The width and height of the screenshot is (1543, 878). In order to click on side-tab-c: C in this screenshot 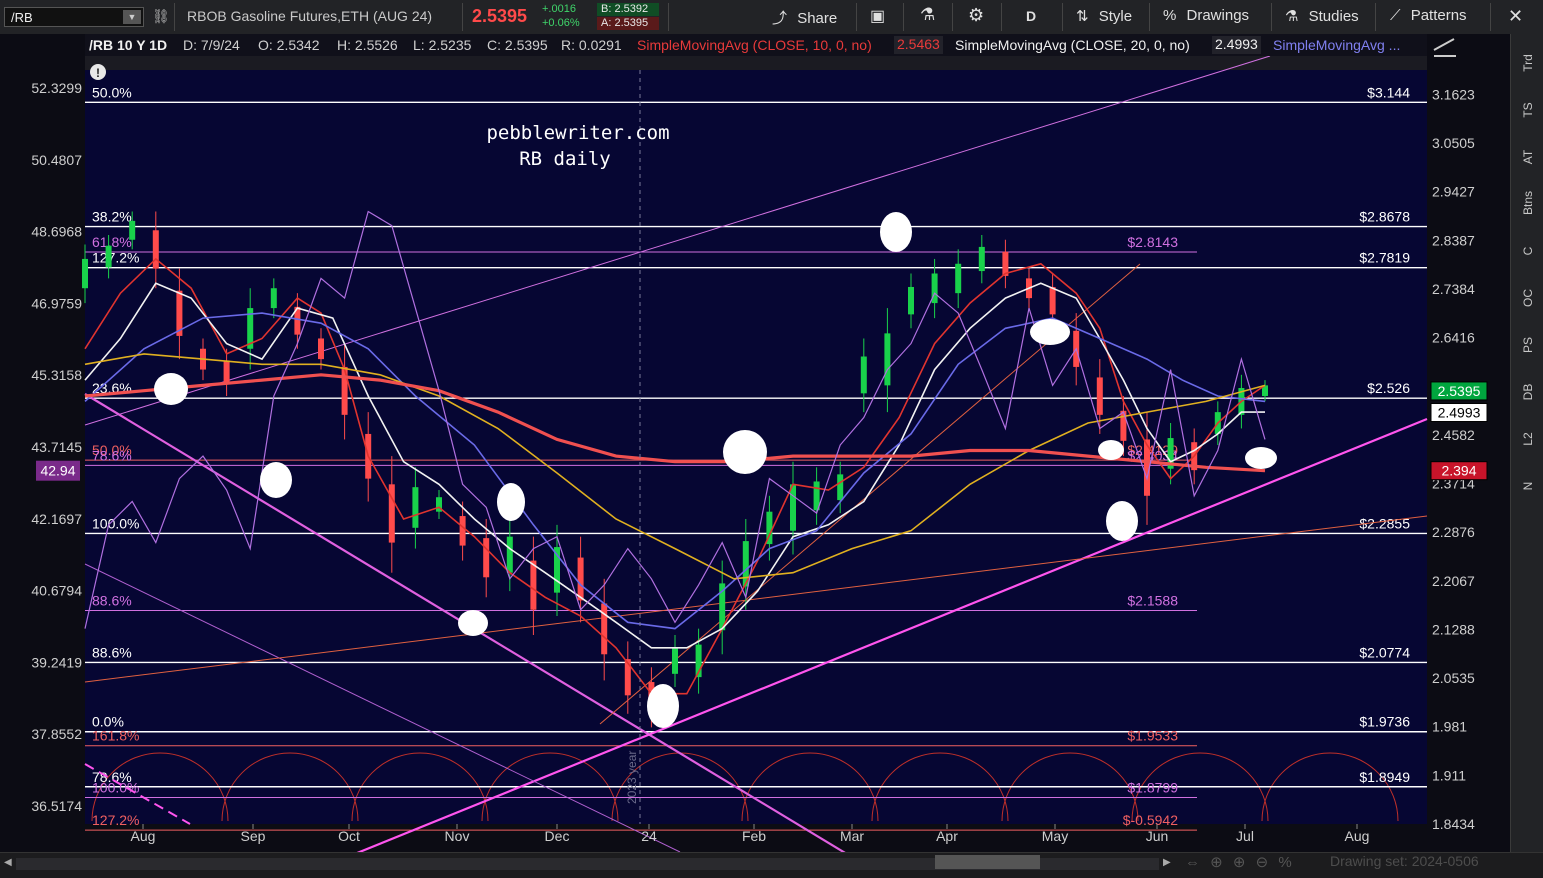, I will do `click(1528, 251)`.